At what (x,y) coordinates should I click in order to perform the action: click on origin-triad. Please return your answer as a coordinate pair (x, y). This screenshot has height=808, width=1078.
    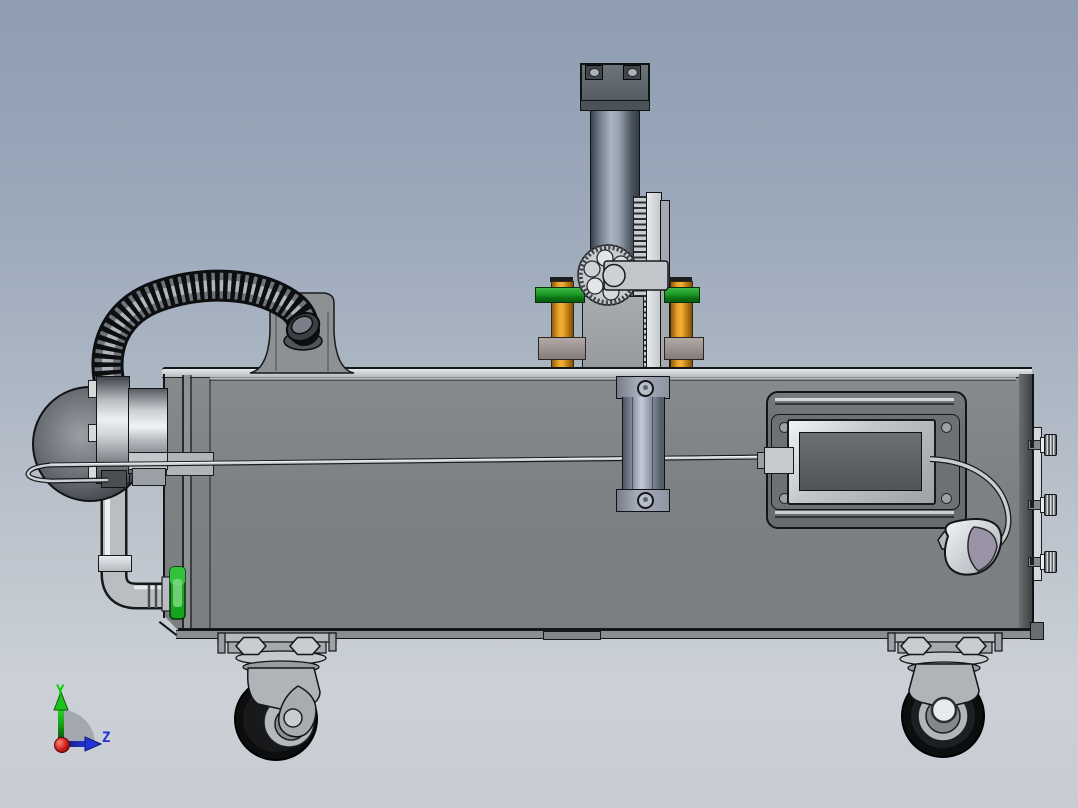
    Looking at the image, I should click on (78, 721).